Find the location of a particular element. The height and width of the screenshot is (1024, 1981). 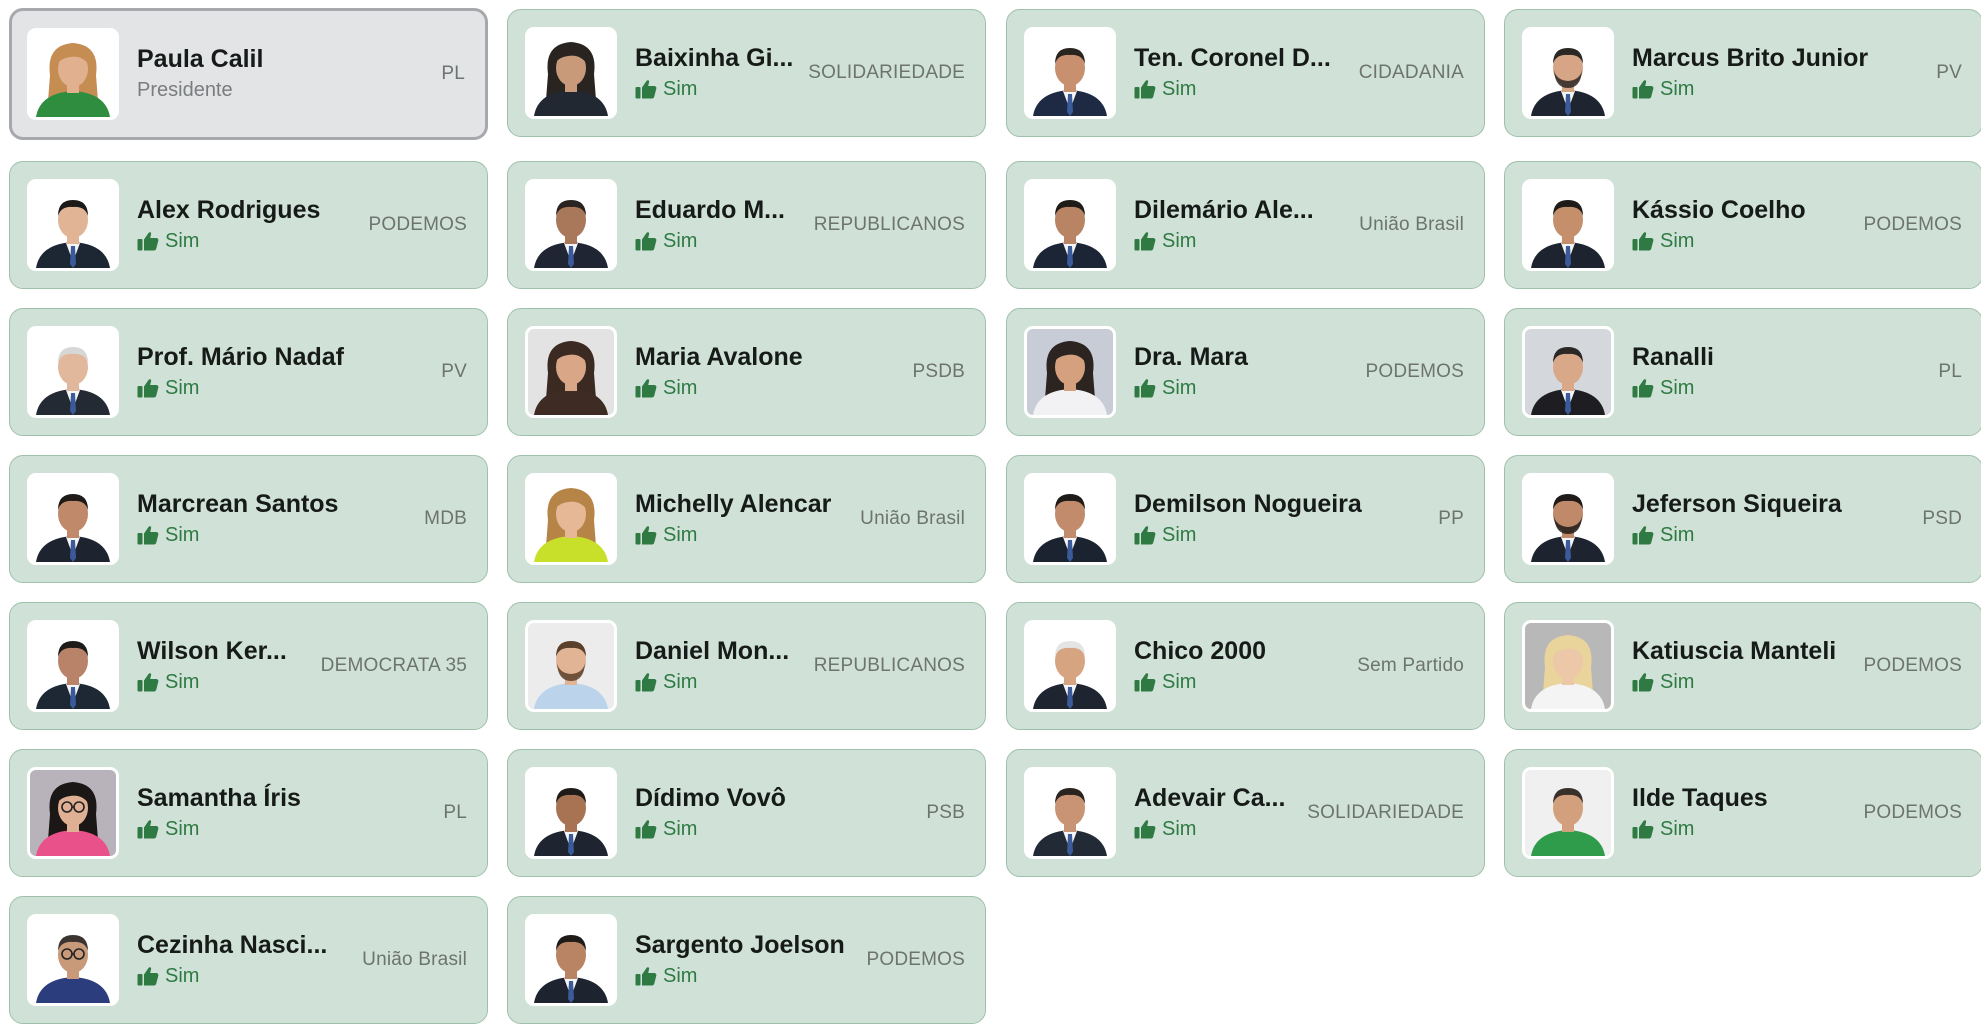

member-card: Baixinha Gi... Sim SOLIDARIEDADE is located at coordinates (746, 73).